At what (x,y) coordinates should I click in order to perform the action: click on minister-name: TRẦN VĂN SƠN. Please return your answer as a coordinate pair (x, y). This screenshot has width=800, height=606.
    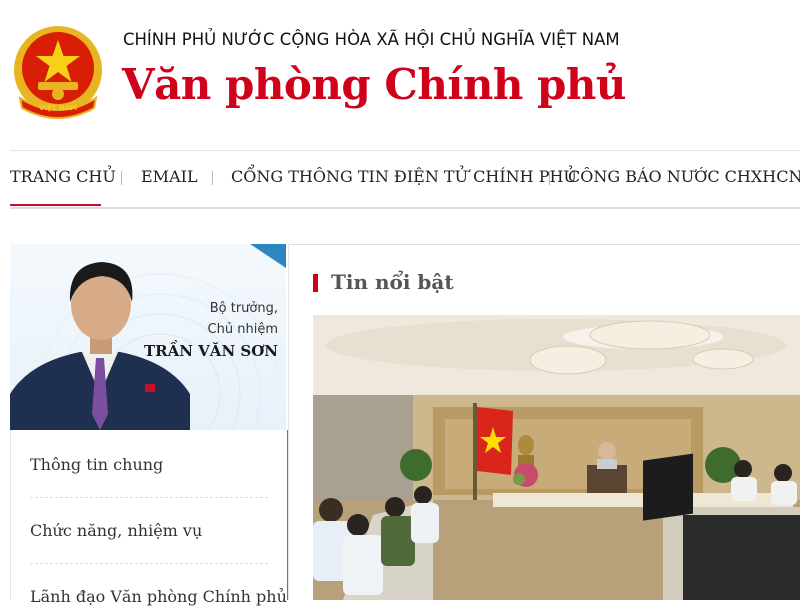
    Looking at the image, I should click on (211, 351).